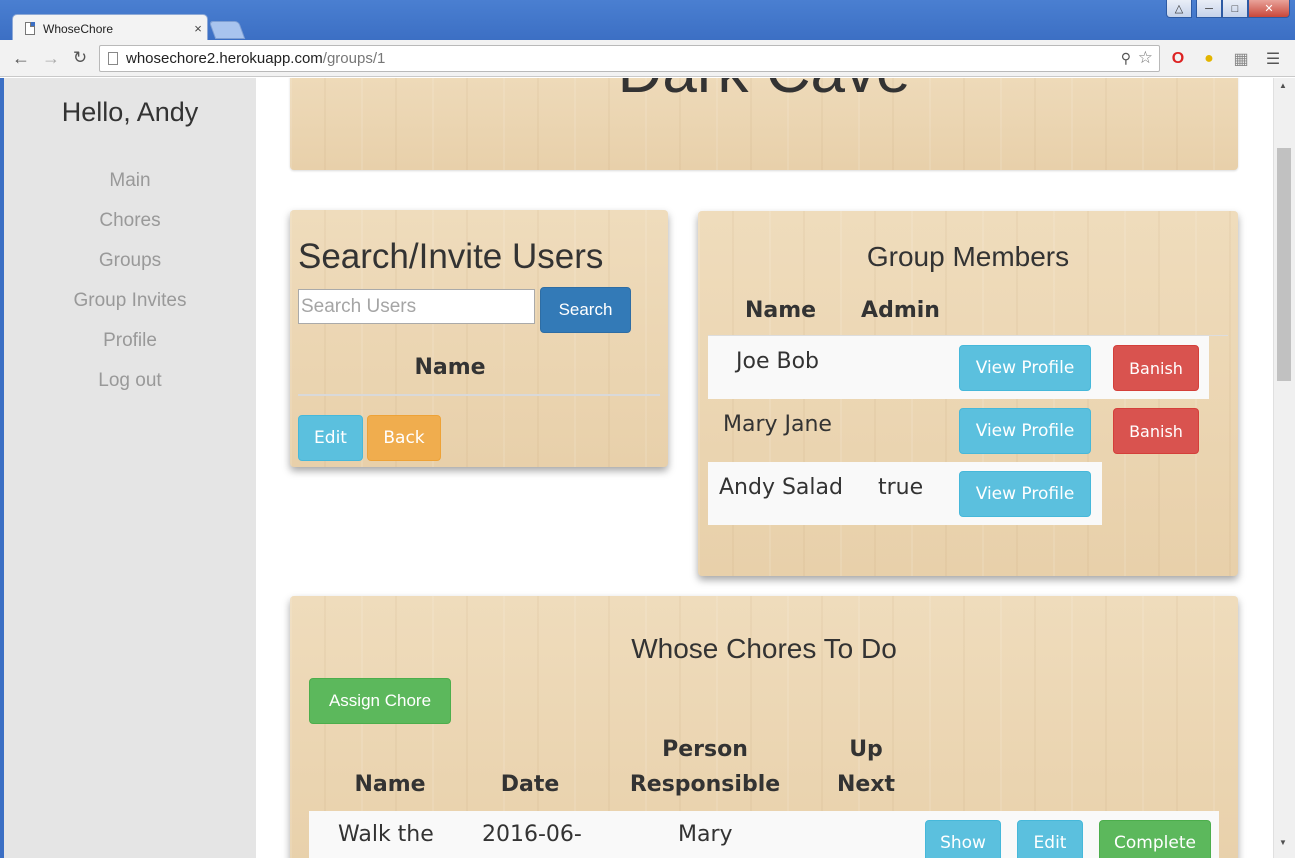 This screenshot has width=1295, height=858. Describe the element at coordinates (764, 124) in the screenshot. I see `group-header: Dark Cave` at that location.